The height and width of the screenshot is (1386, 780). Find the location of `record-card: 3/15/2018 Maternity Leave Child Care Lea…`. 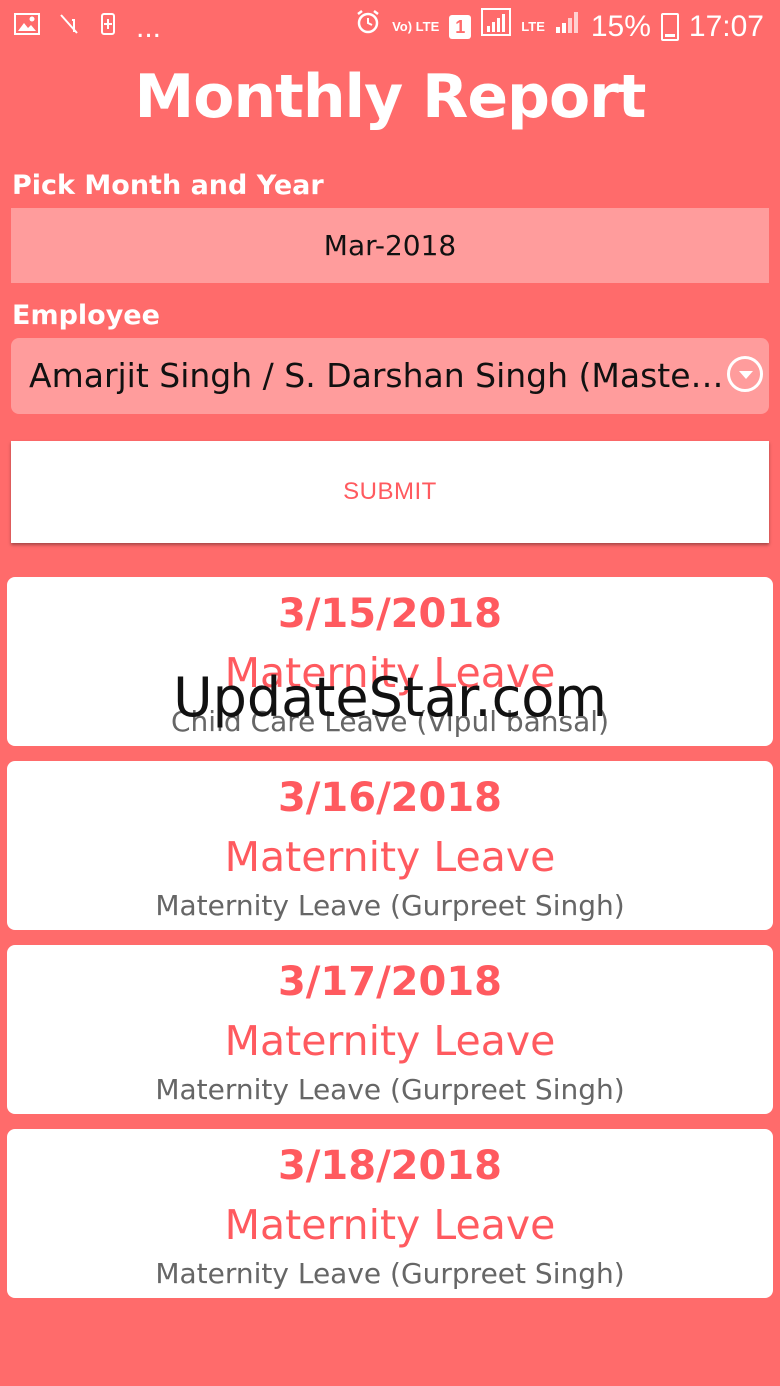

record-card: 3/15/2018 Maternity Leave Child Care Lea… is located at coordinates (390, 661).